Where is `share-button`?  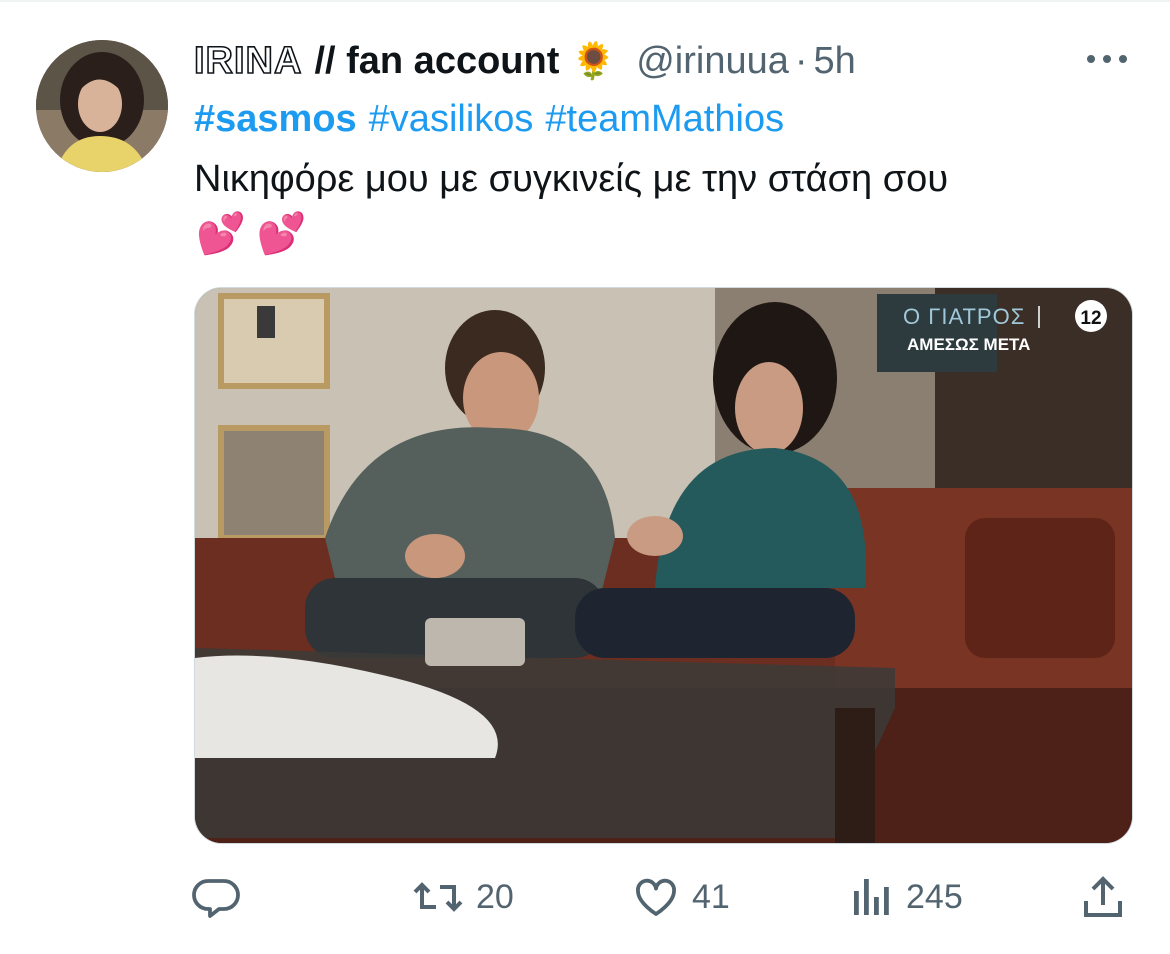
share-button is located at coordinates (1103, 897).